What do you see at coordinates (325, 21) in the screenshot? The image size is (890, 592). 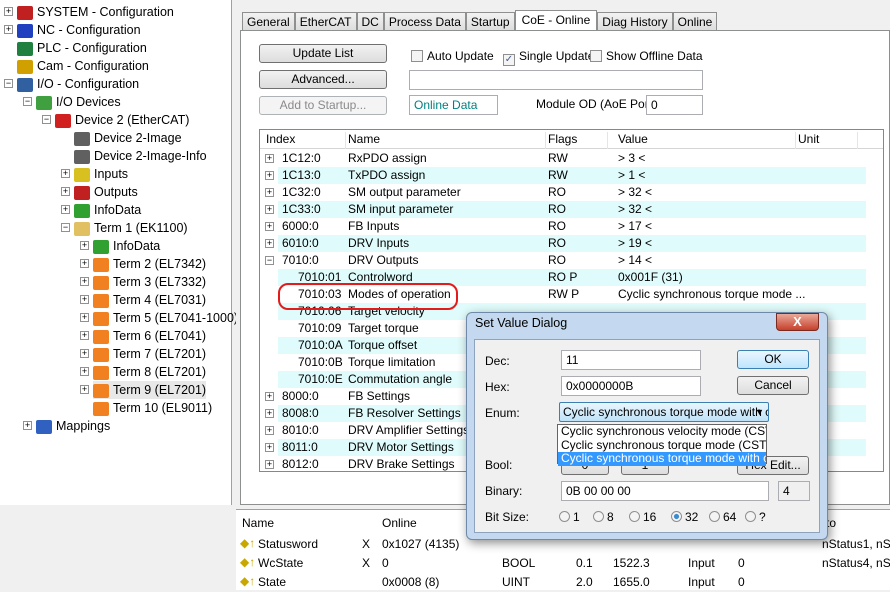 I see `tab-ethercat: EtherCAT` at bounding box center [325, 21].